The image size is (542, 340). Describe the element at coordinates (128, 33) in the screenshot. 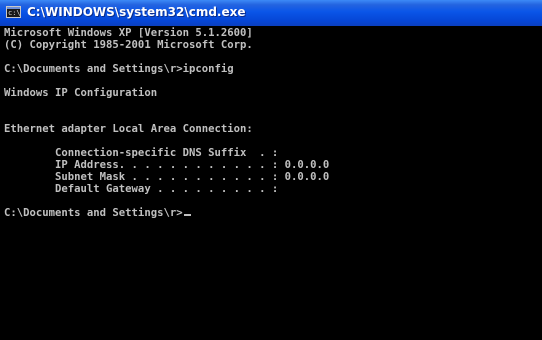

I see `console-line: Microsoft Windows XP [Version 5.1.2600]` at that location.